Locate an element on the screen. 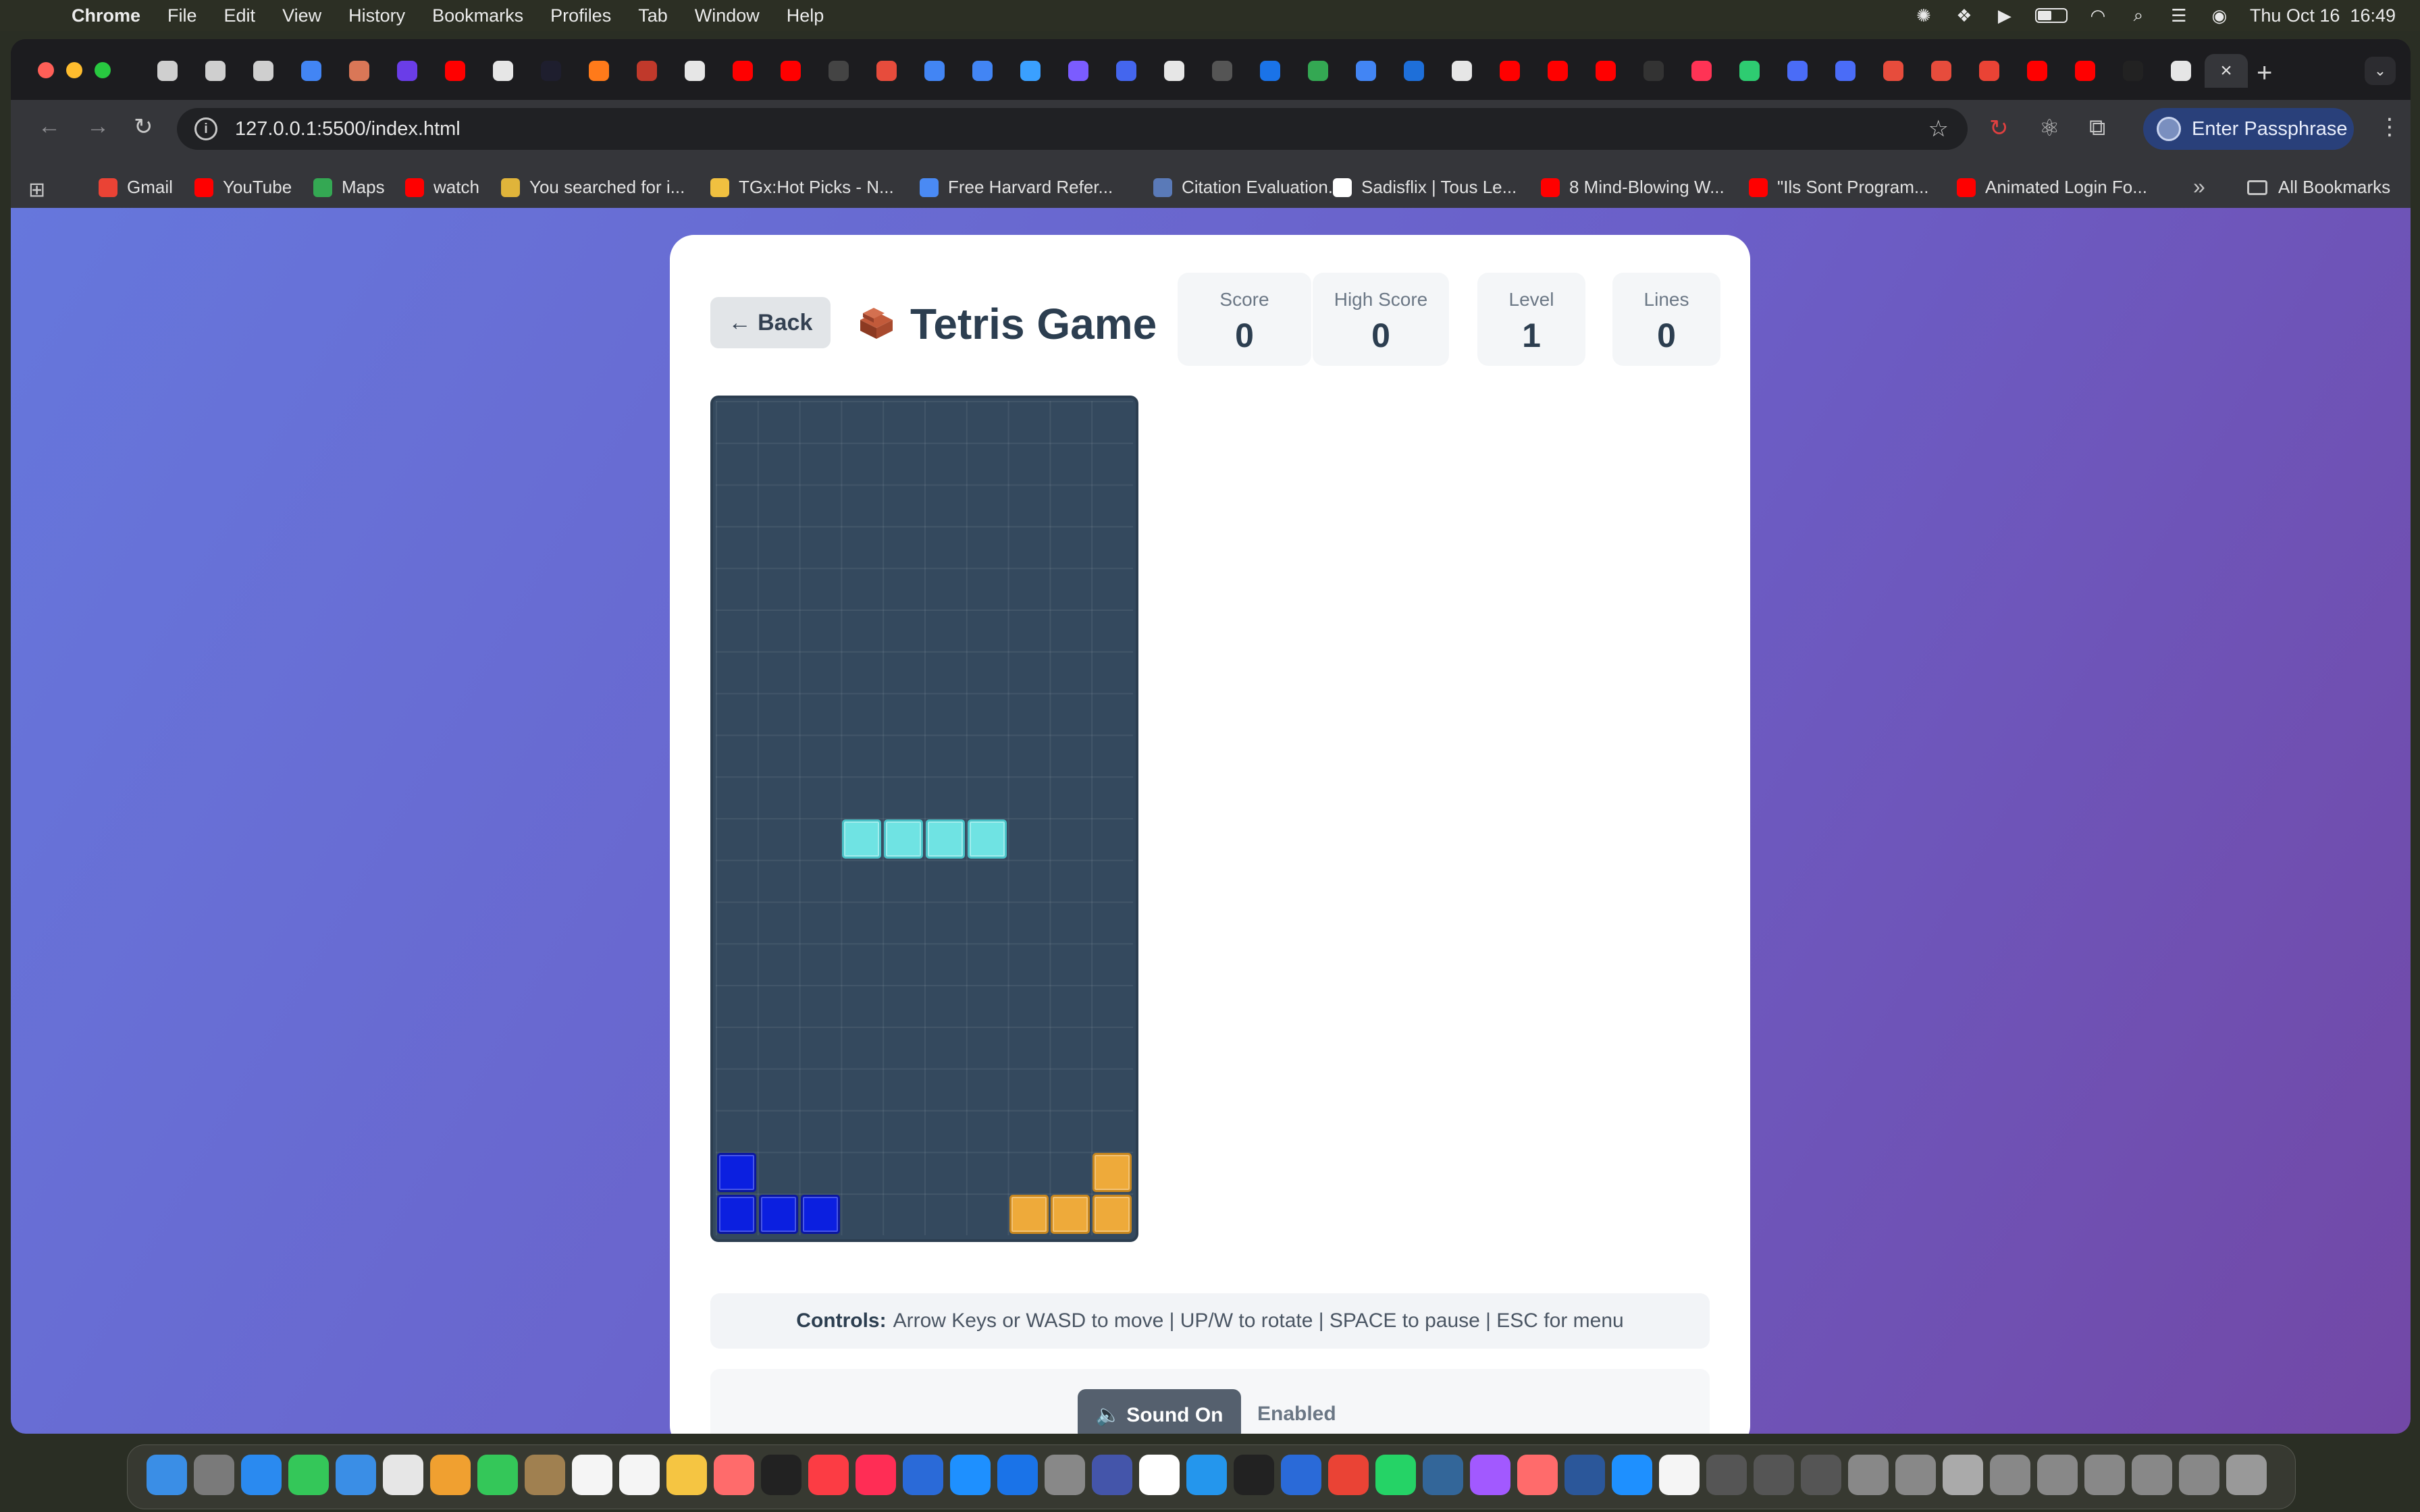  apps-grid-icon: ⊞ is located at coordinates (36, 190).